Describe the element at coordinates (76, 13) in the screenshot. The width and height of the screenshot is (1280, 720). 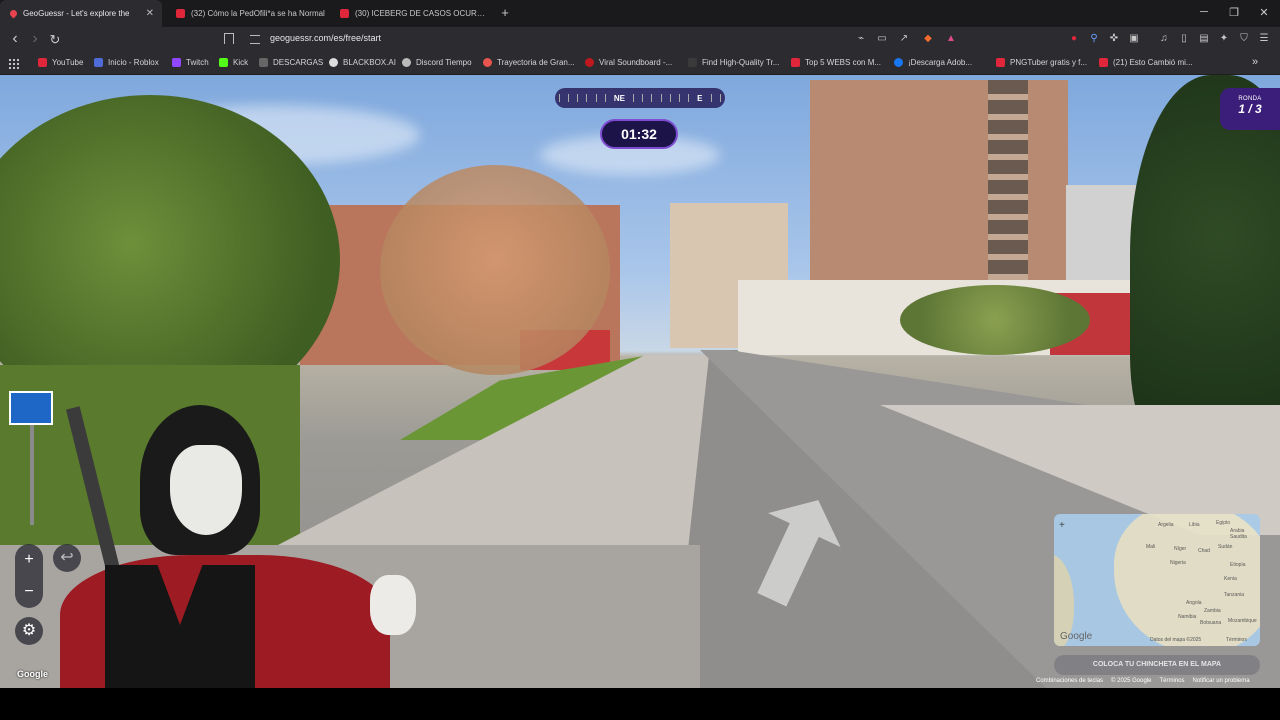
I see `tab-title: GeoGuessr - Let's explore the` at that location.